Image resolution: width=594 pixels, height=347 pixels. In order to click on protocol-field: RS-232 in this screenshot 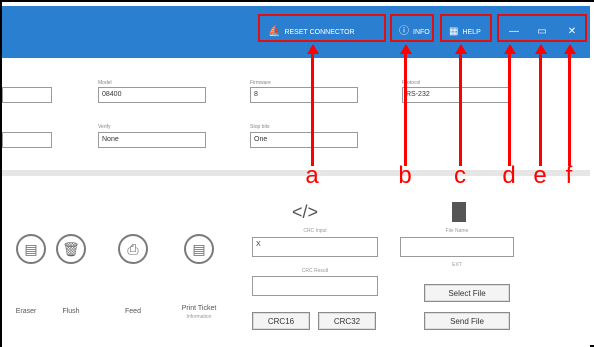, I will do `click(456, 95)`.